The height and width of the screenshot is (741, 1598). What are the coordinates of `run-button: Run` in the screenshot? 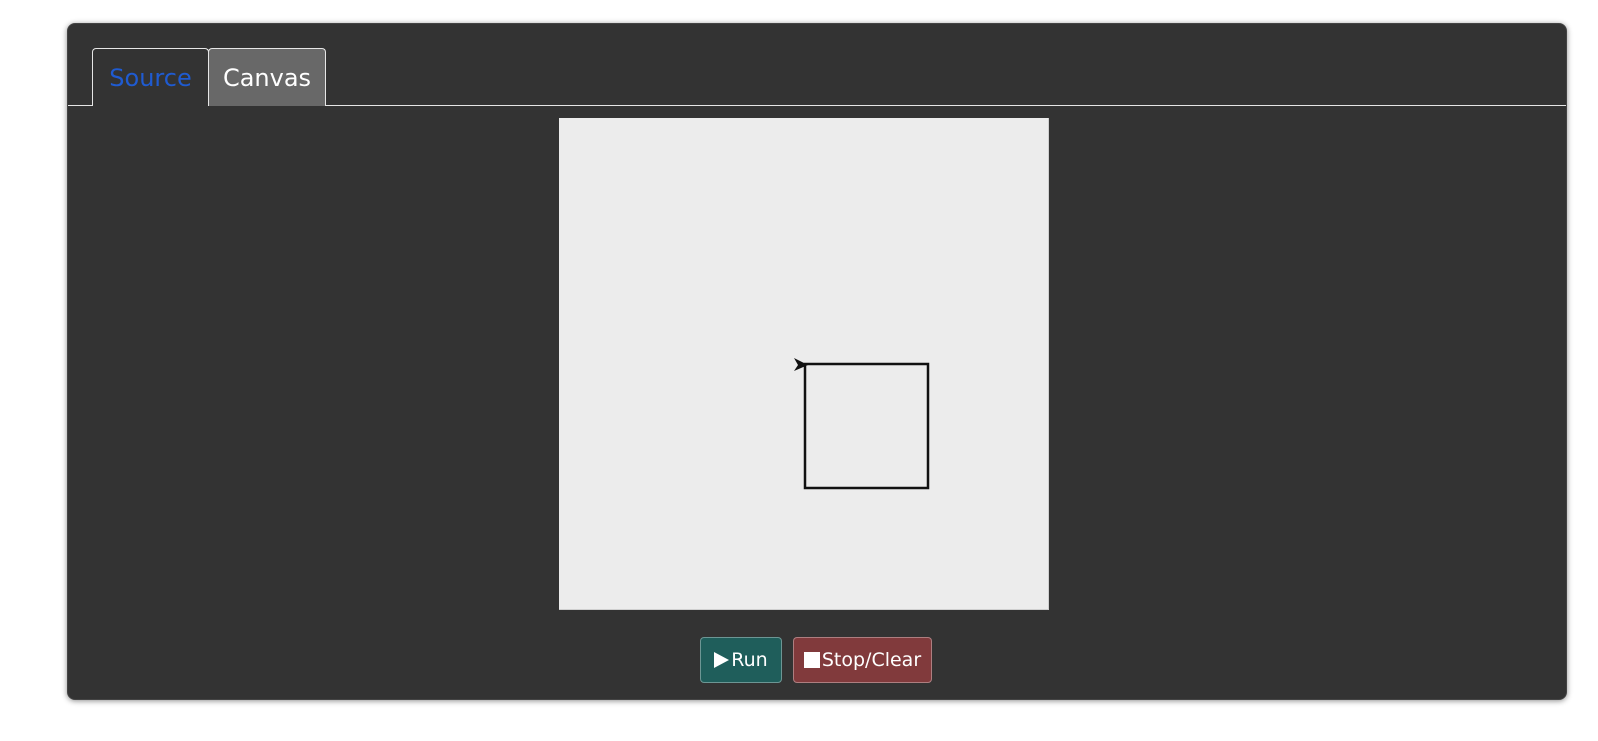 It's located at (741, 660).